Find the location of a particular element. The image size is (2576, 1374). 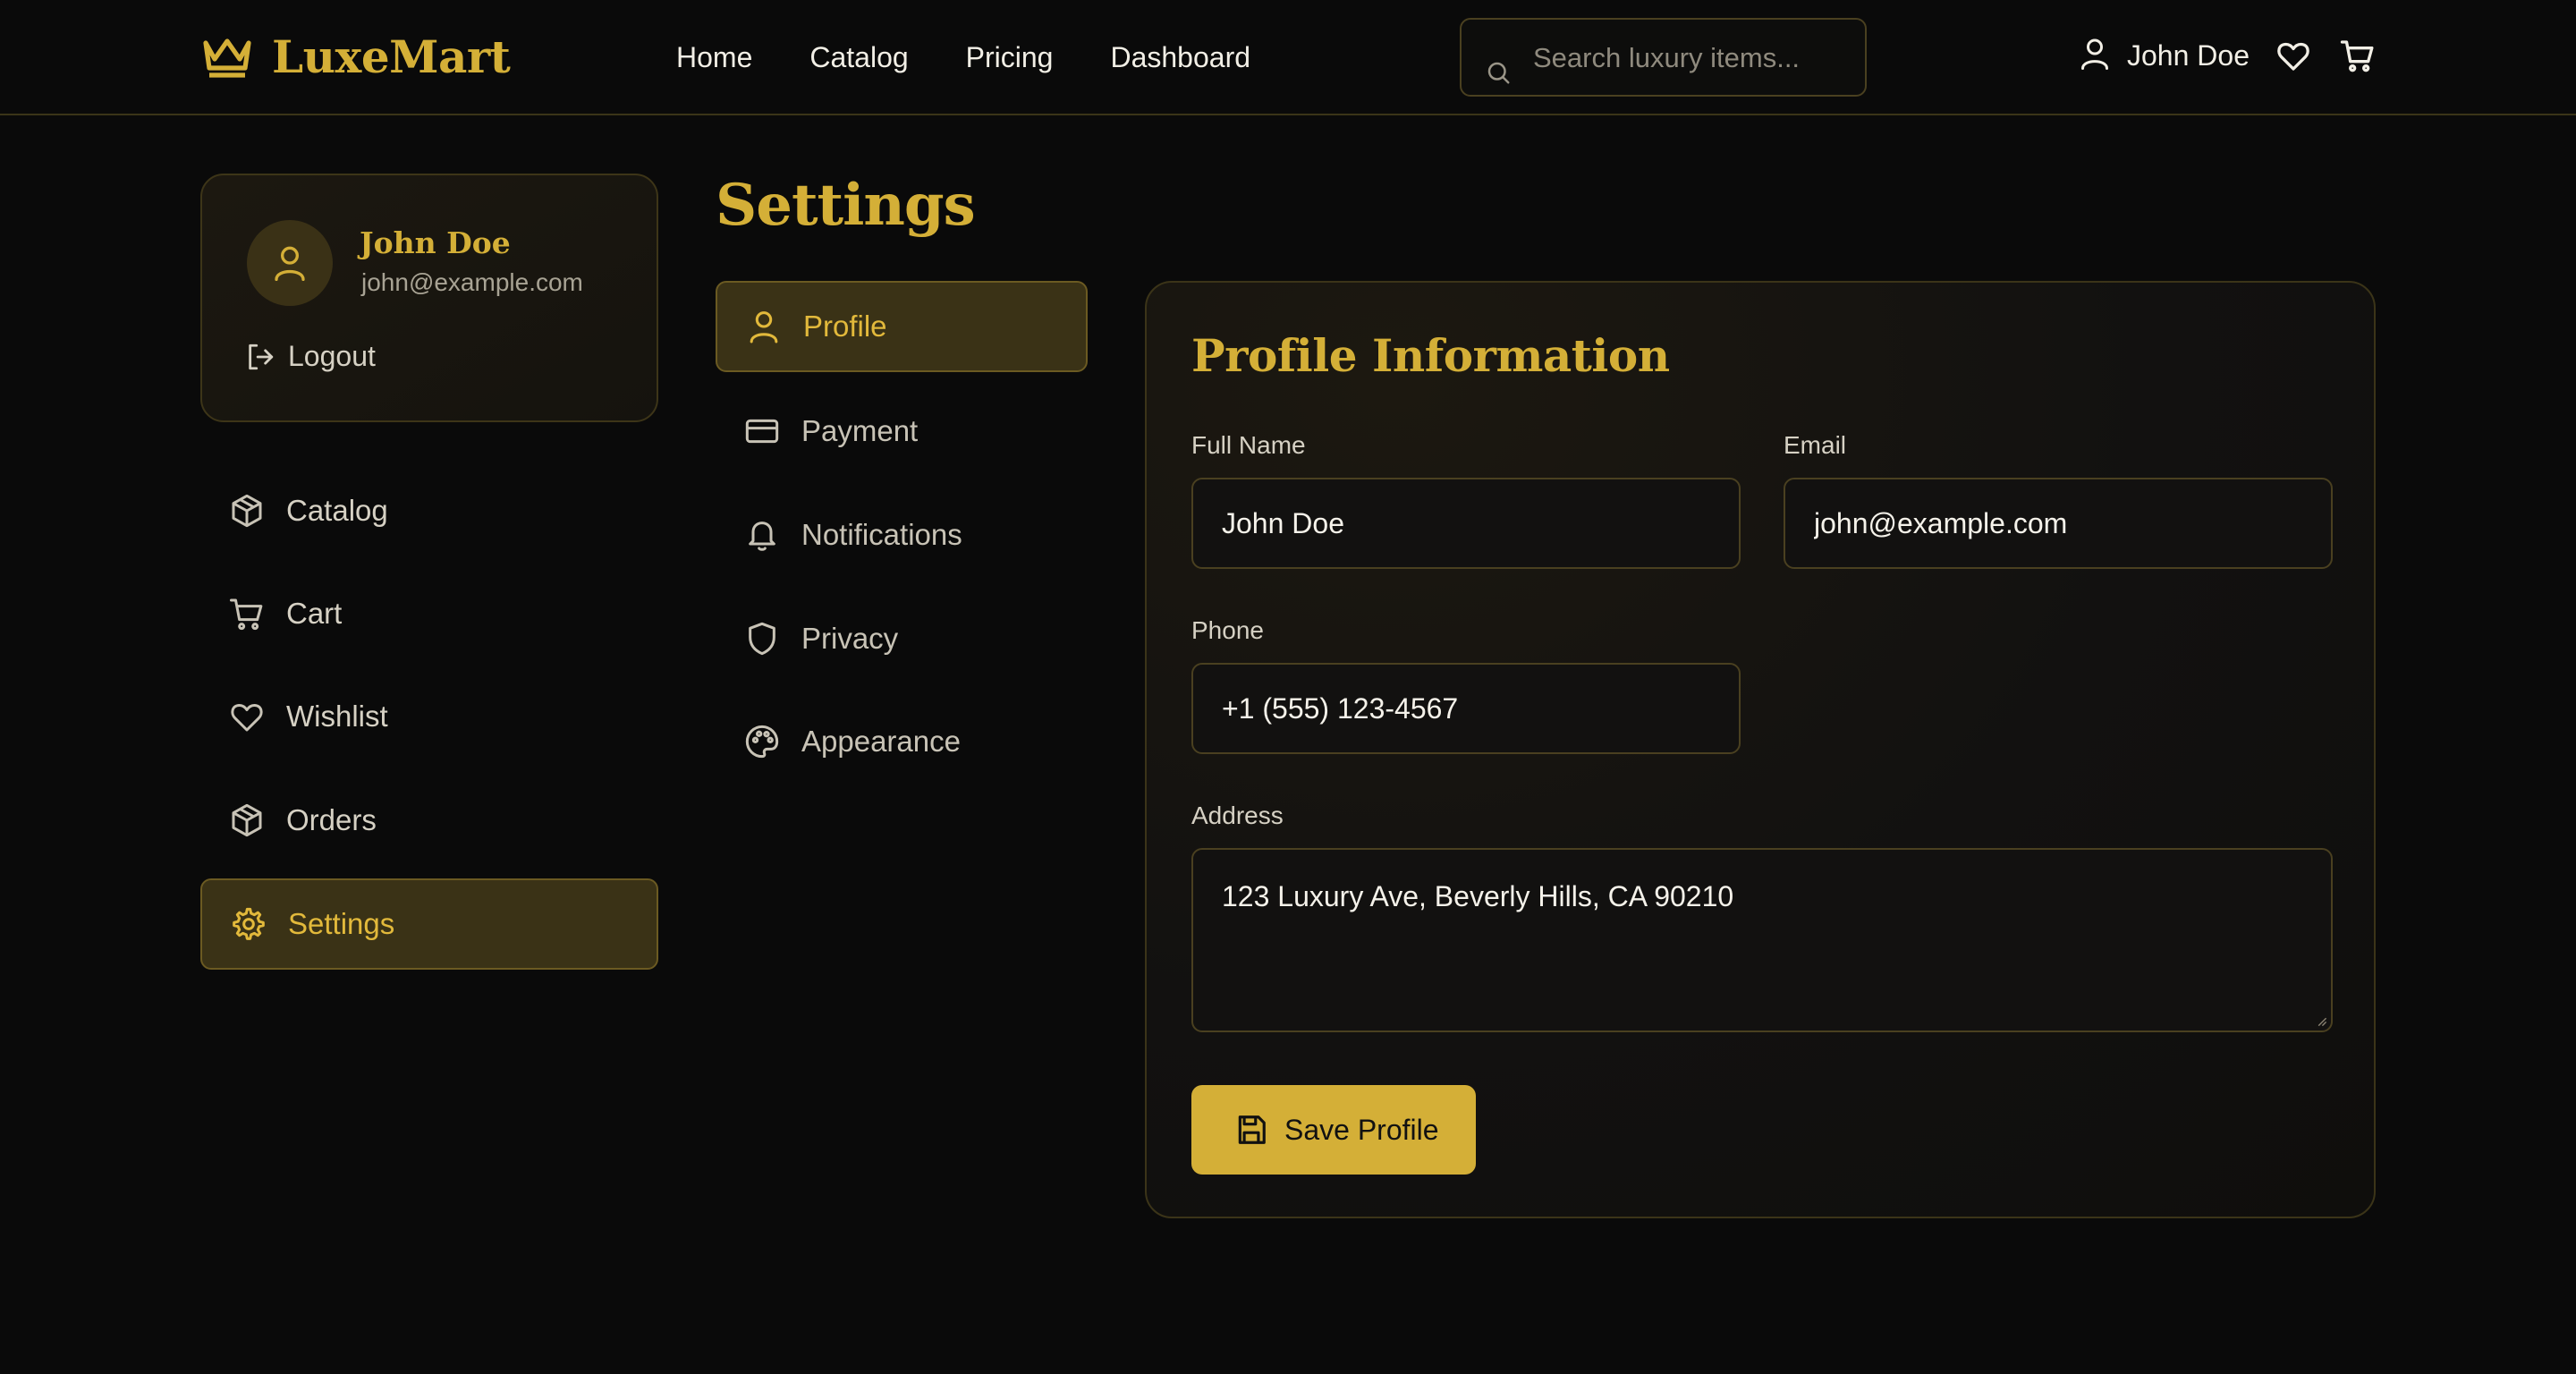

sidebar-item-label: Cart is located at coordinates (314, 613).